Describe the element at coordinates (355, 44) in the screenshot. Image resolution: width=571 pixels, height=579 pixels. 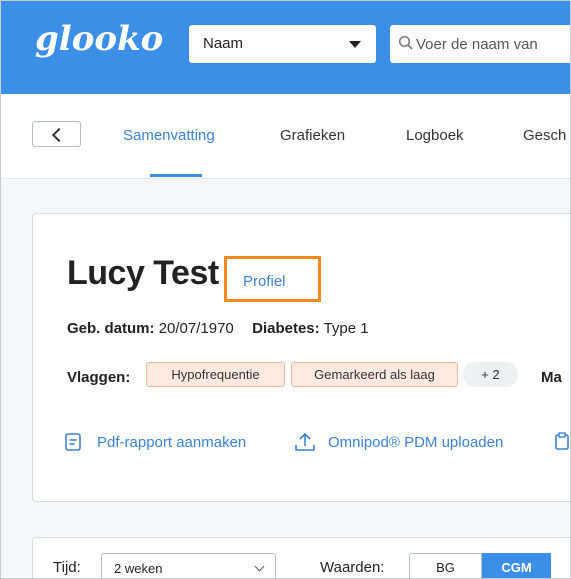
I see `caret-down-icon` at that location.